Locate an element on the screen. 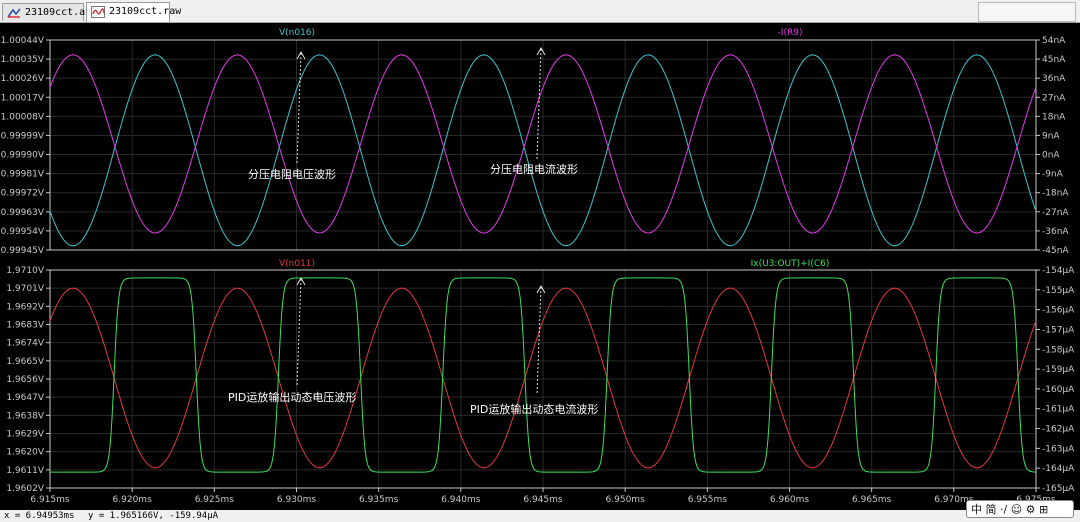 This screenshot has height=522, width=1080. schematic-icon is located at coordinates (14, 13).